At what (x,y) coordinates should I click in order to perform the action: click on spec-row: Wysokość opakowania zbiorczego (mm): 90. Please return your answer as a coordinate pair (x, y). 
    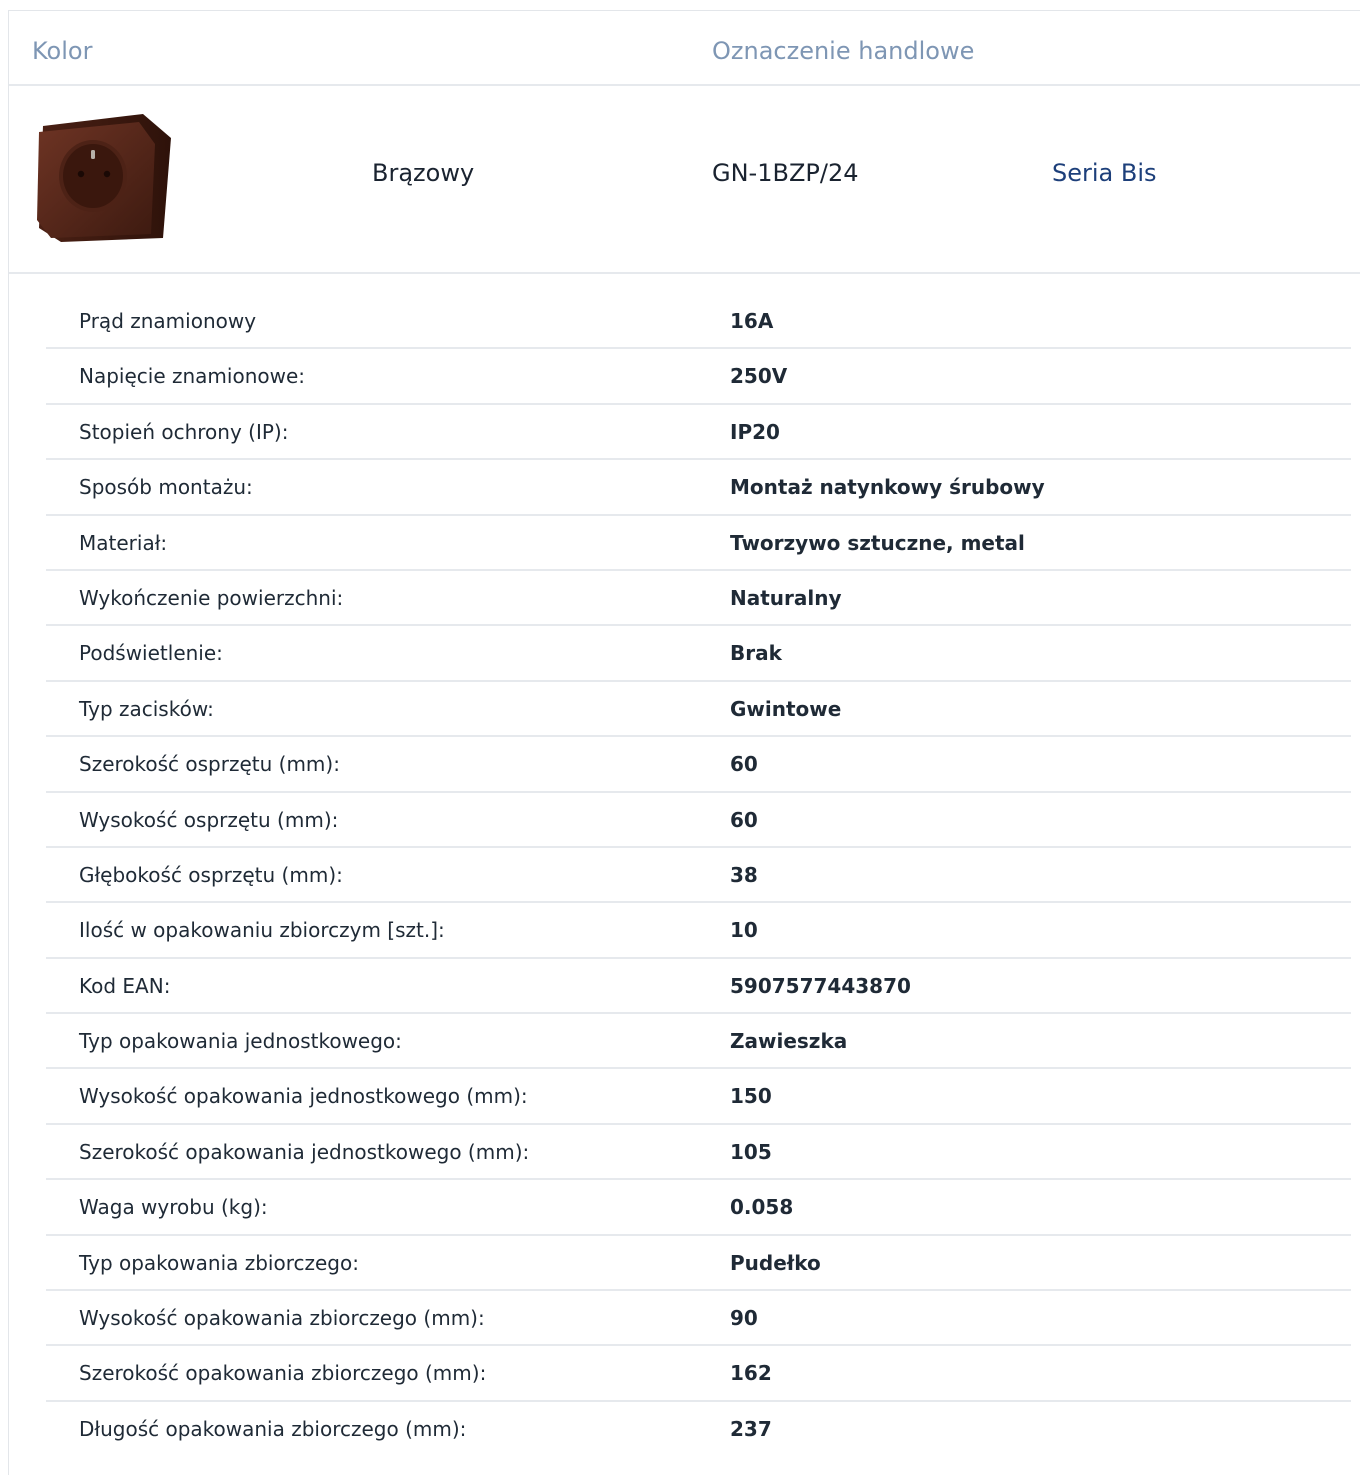
    Looking at the image, I should click on (698, 1319).